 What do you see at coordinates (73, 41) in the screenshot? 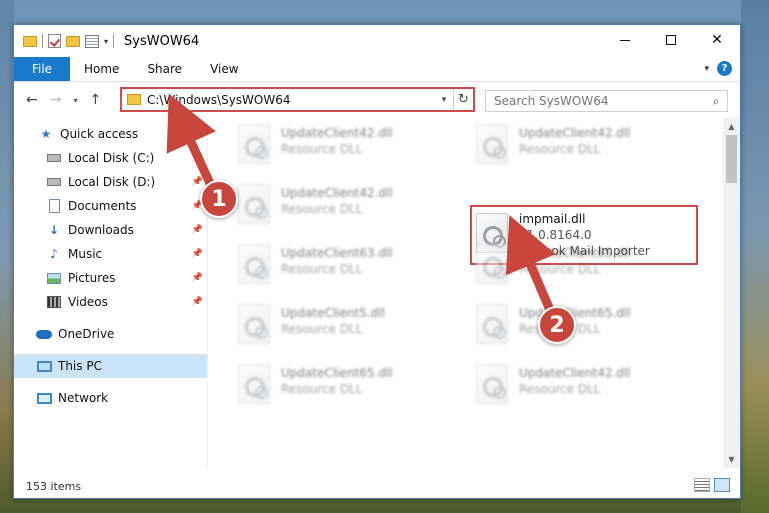
I see `new-folder-icon` at bounding box center [73, 41].